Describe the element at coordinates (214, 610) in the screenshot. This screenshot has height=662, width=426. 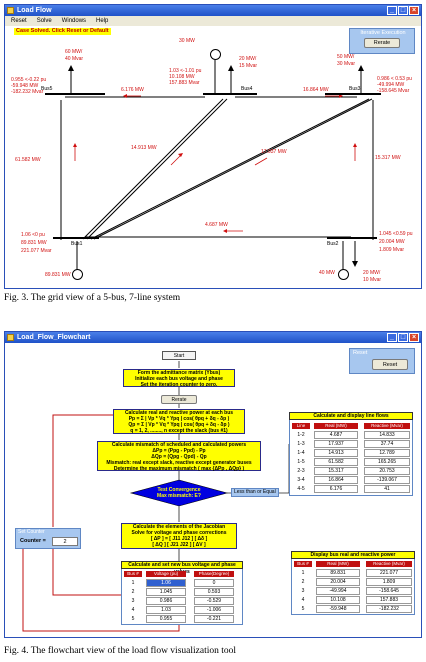
I see `phase-input: -1.006` at that location.